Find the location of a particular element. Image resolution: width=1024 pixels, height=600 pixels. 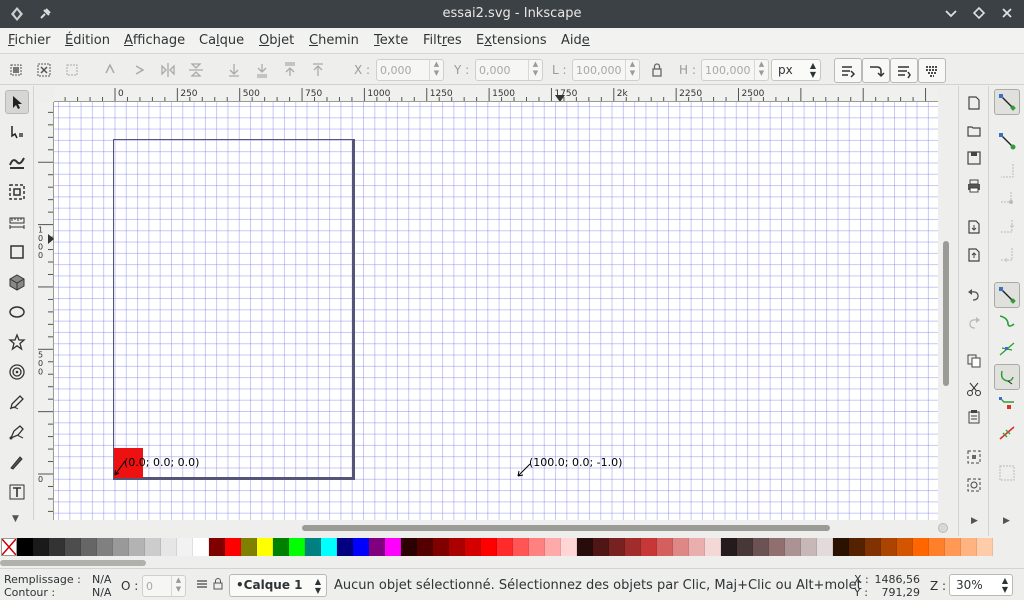

raise-to-top-icon is located at coordinates (318, 70).